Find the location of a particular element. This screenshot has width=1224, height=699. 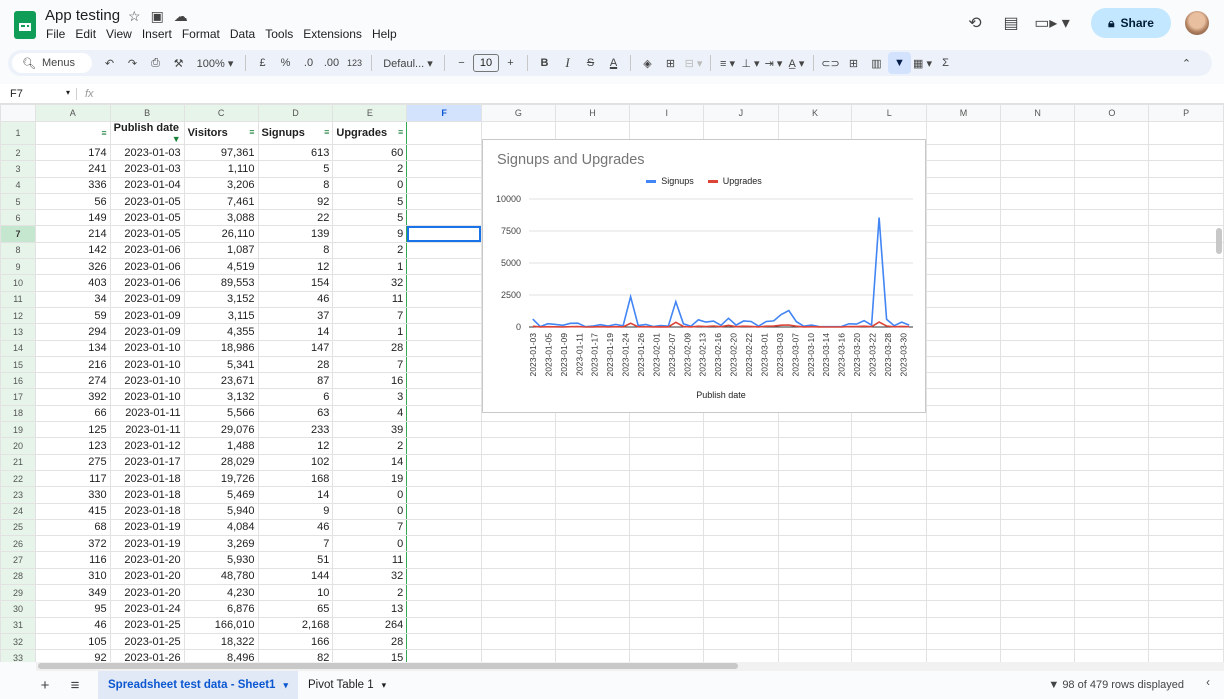

row-header: 1 is located at coordinates (18, 133).